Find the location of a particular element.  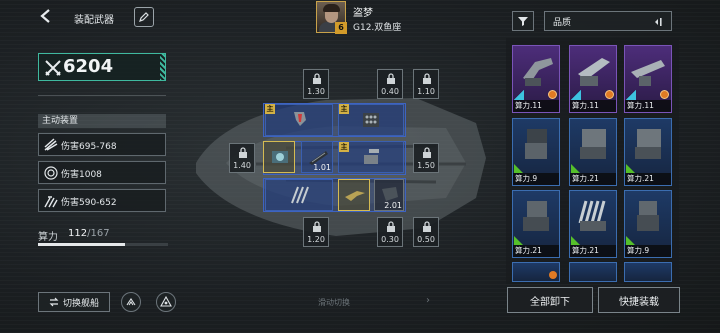

missile-pod-icon is located at coordinates (371, 120).